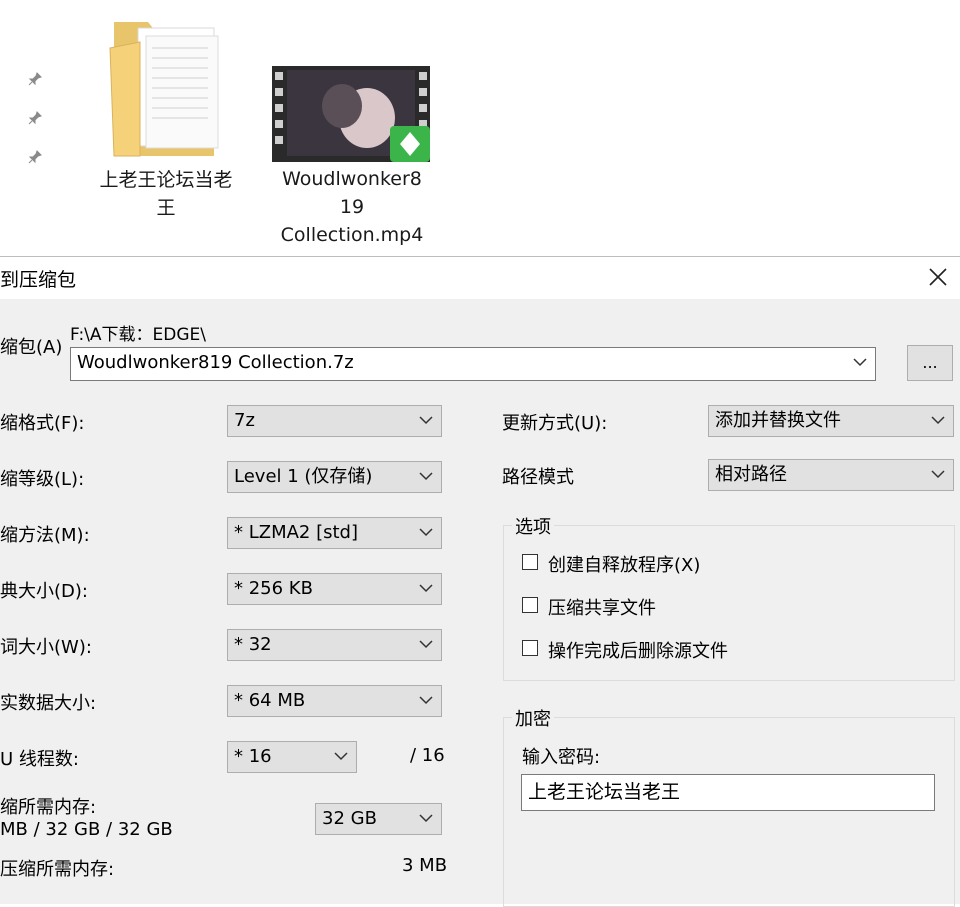  I want to click on decompress-memory-label: 压缩所需内存:, so click(57, 869).